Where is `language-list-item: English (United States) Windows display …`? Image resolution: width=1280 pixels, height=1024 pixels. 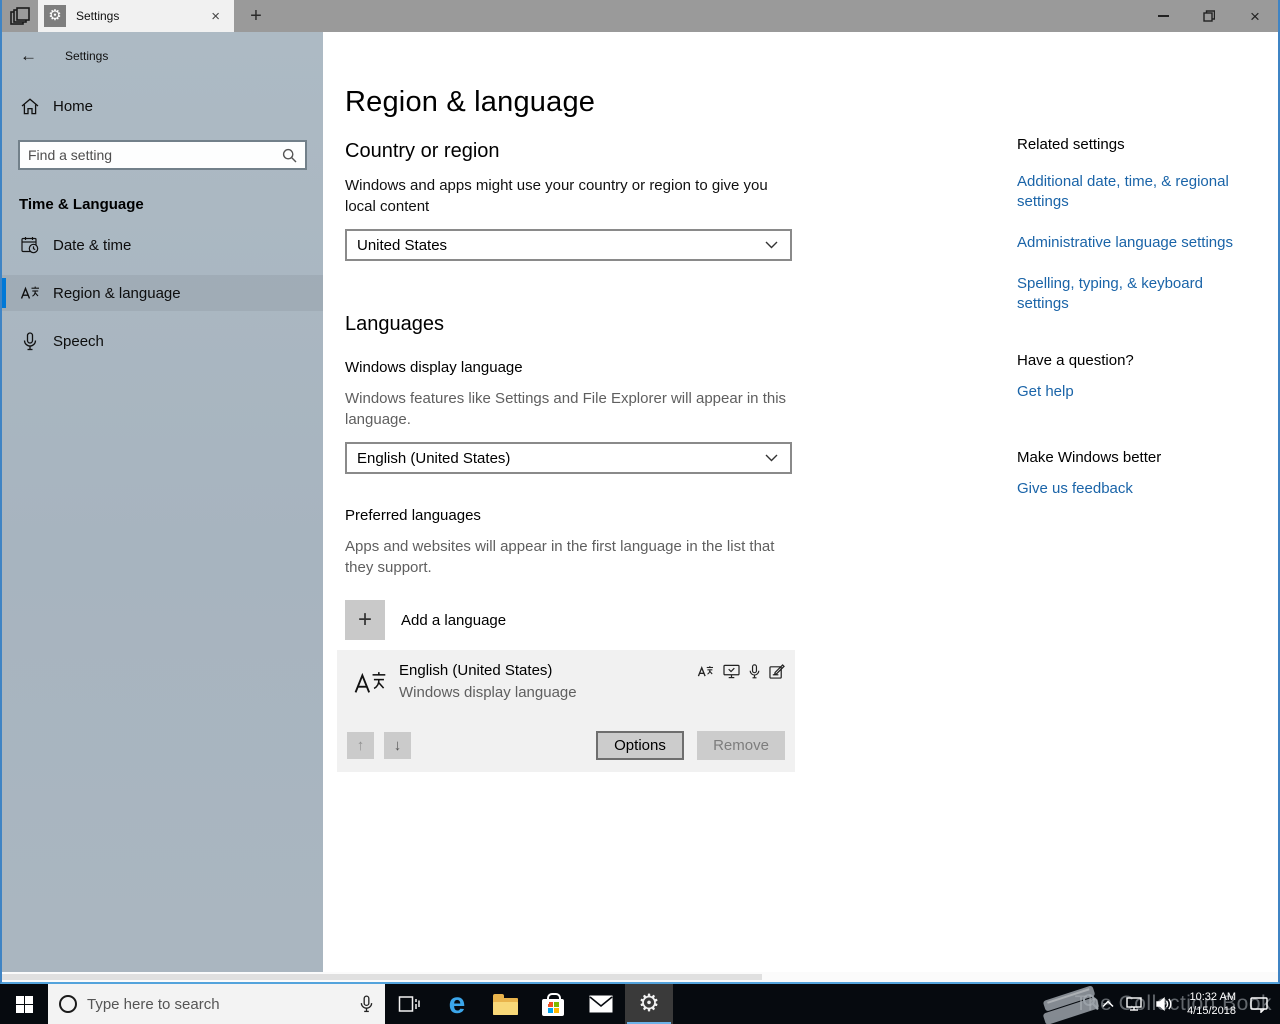 language-list-item: English (United States) Windows display … is located at coordinates (566, 711).